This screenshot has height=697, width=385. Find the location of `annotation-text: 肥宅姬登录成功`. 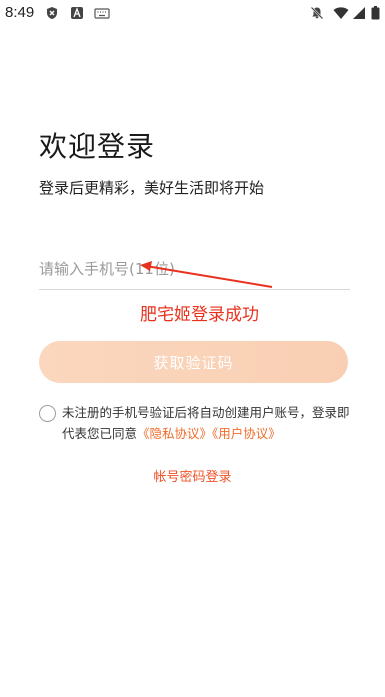

annotation-text: 肥宅姬登录成功 is located at coordinates (199, 315).